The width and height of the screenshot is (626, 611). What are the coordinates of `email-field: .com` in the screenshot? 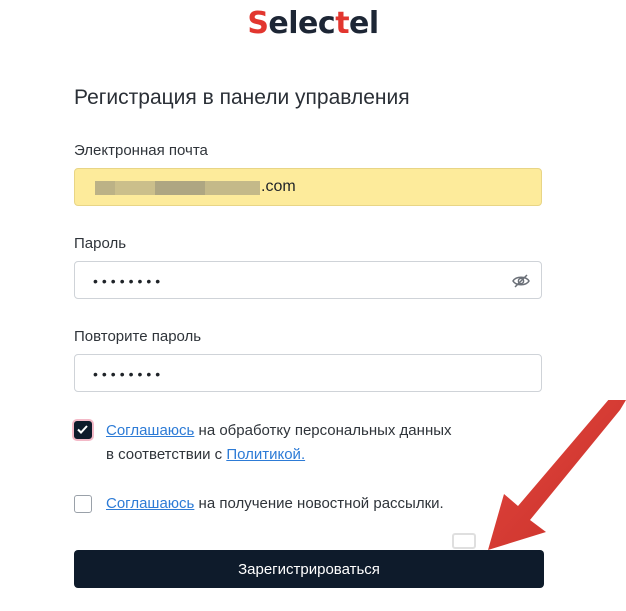 It's located at (308, 187).